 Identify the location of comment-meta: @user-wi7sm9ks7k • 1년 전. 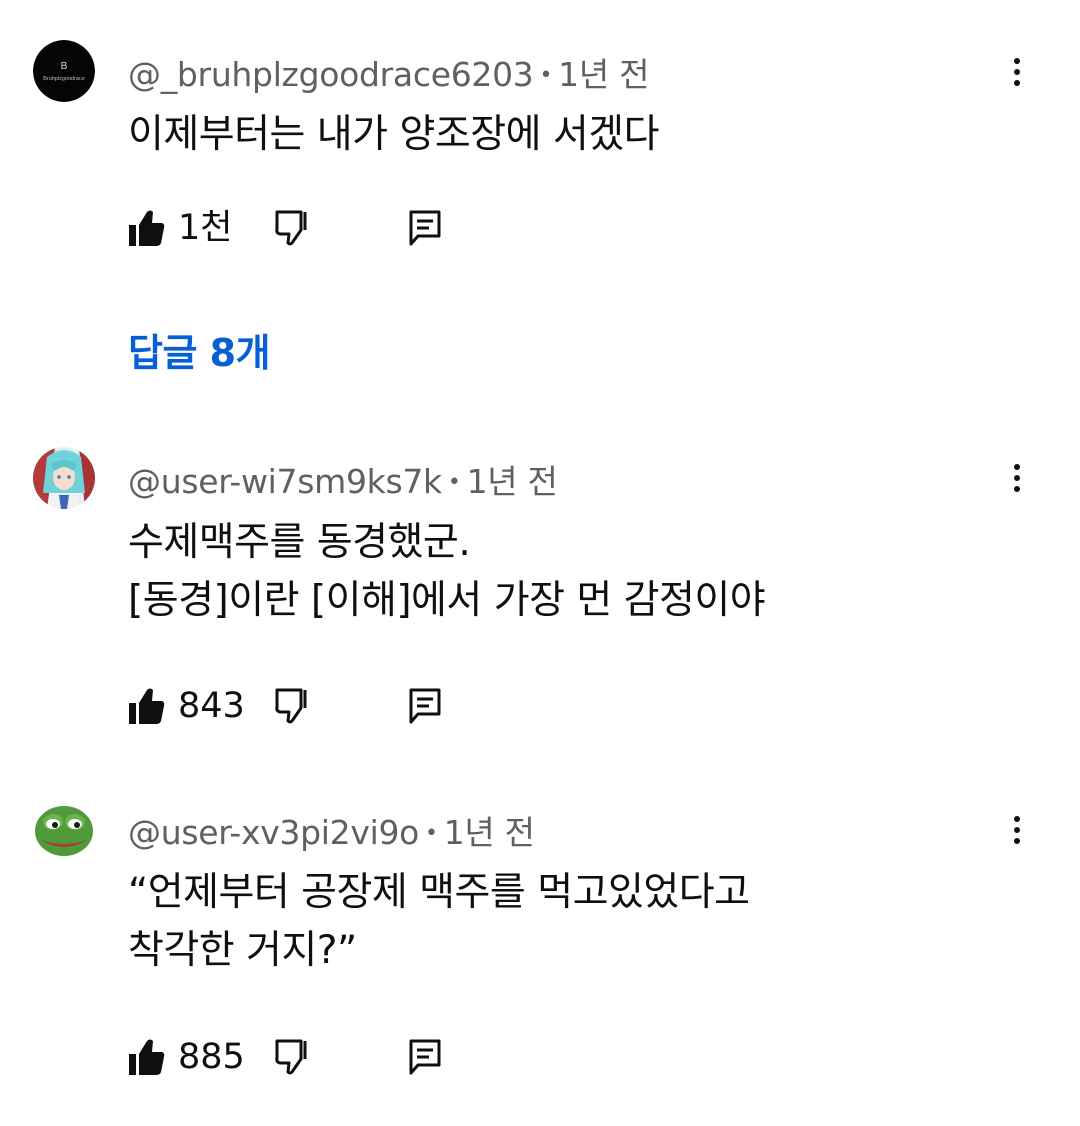
(343, 479).